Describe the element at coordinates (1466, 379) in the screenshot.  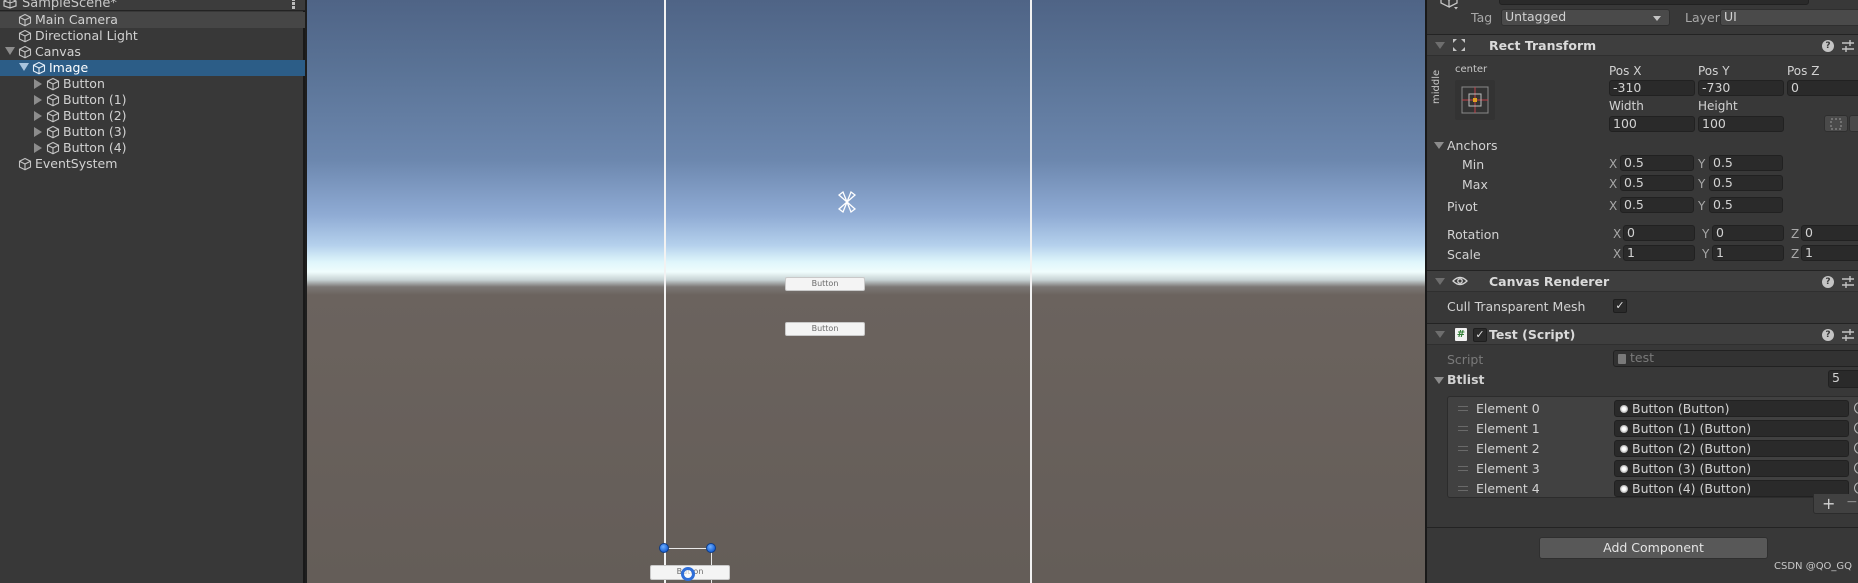
I see `btlist-label: Btlist` at that location.